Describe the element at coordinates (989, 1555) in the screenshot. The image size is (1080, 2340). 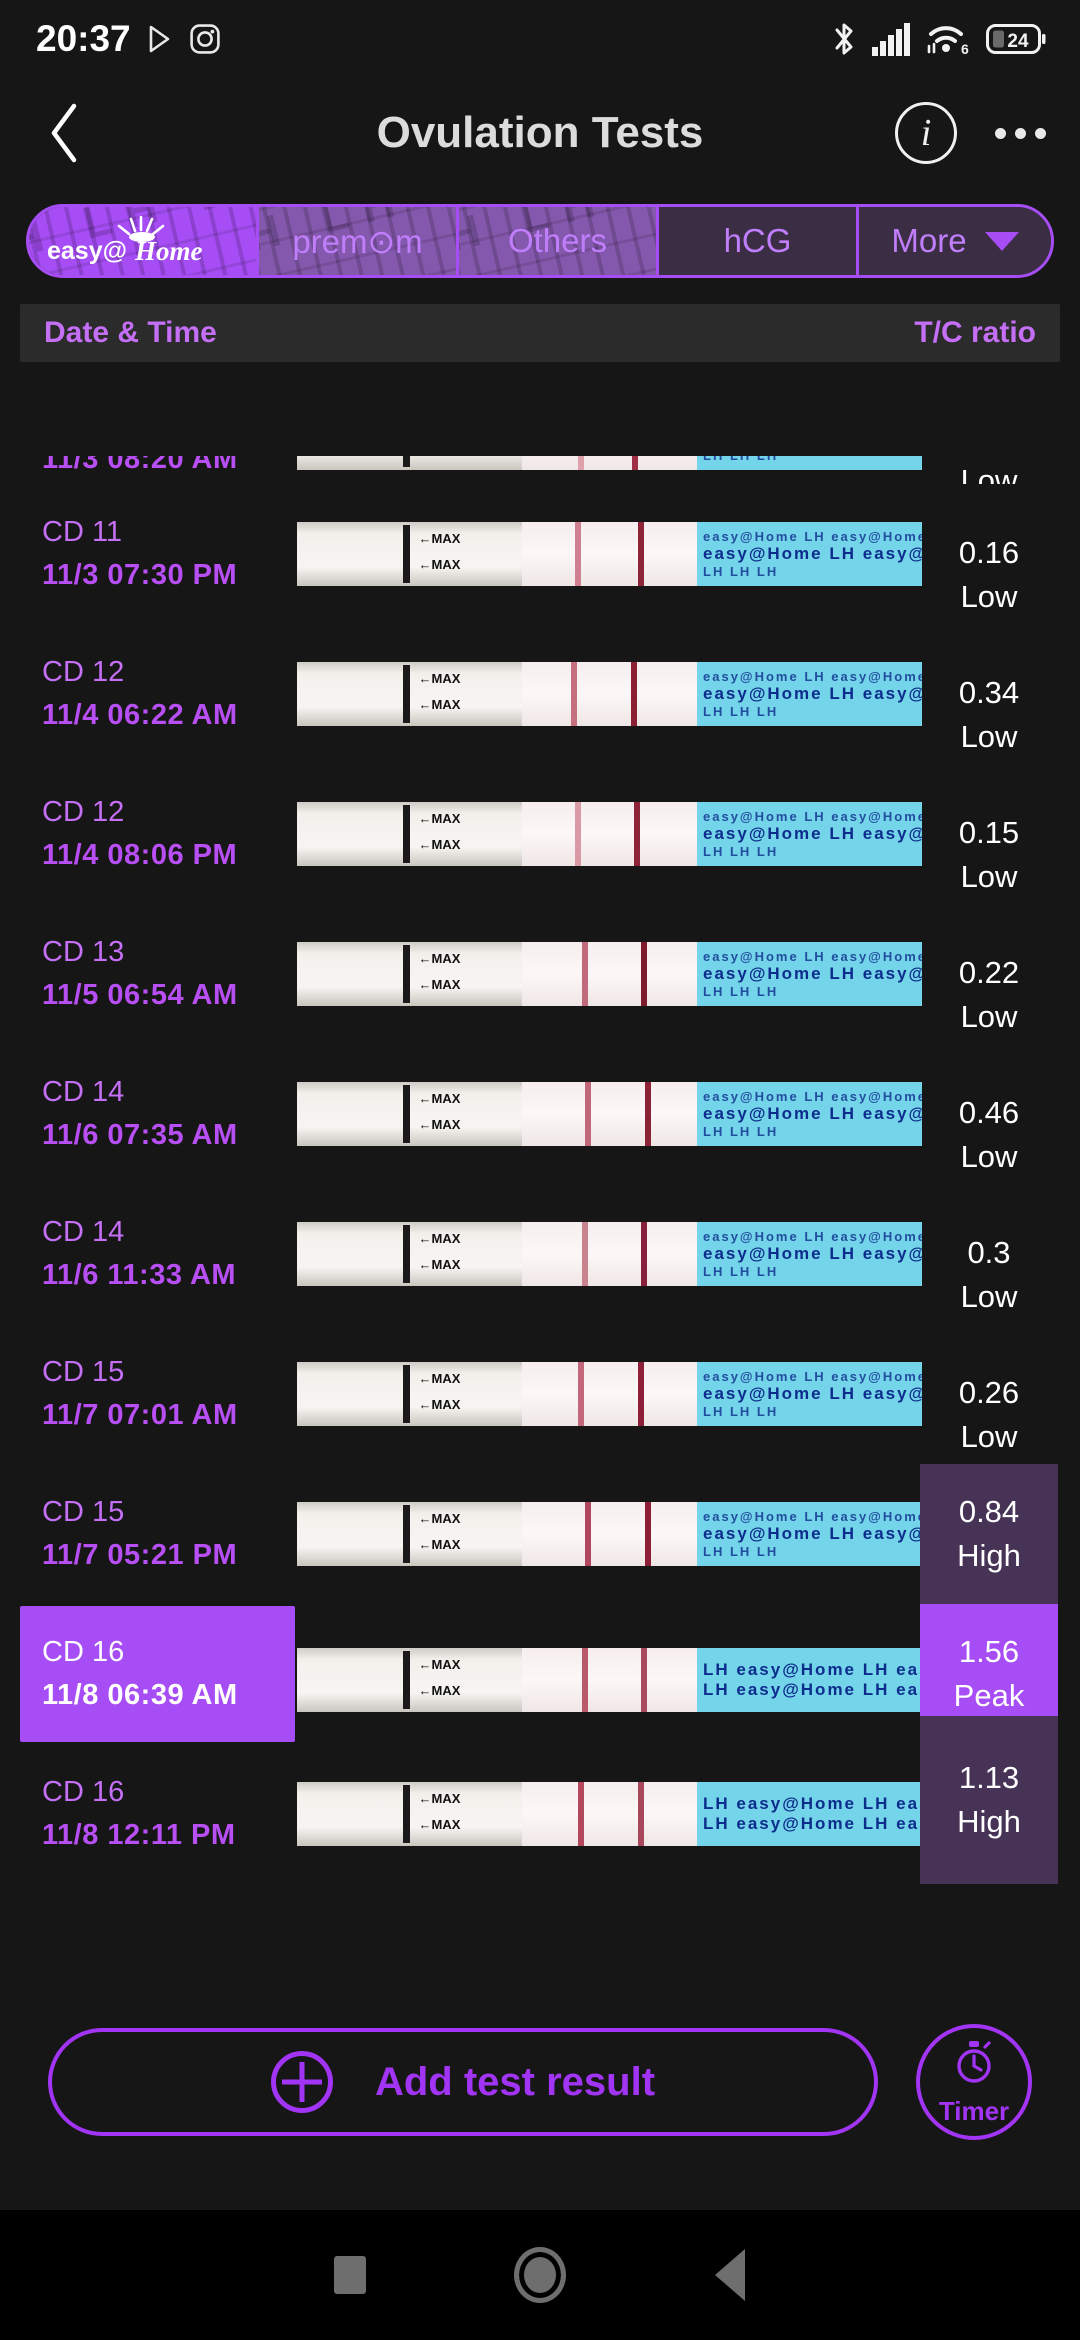
I see `row-status-label: High` at that location.